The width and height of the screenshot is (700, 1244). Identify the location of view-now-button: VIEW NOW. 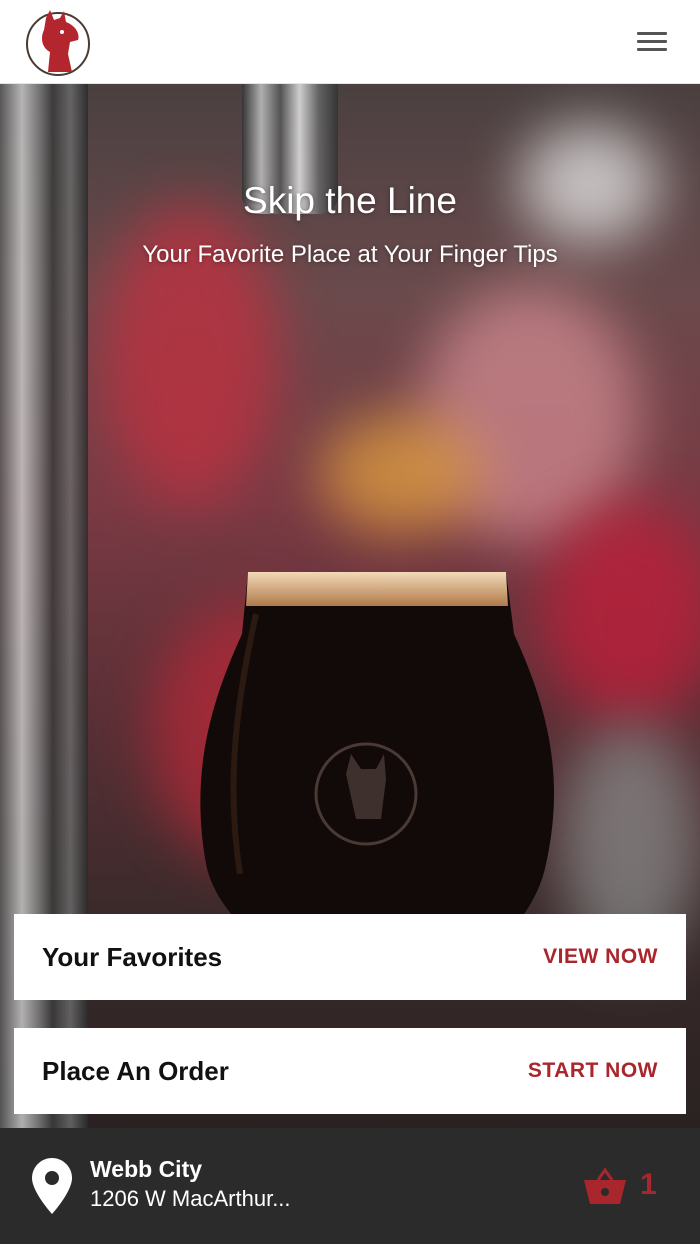
(600, 957).